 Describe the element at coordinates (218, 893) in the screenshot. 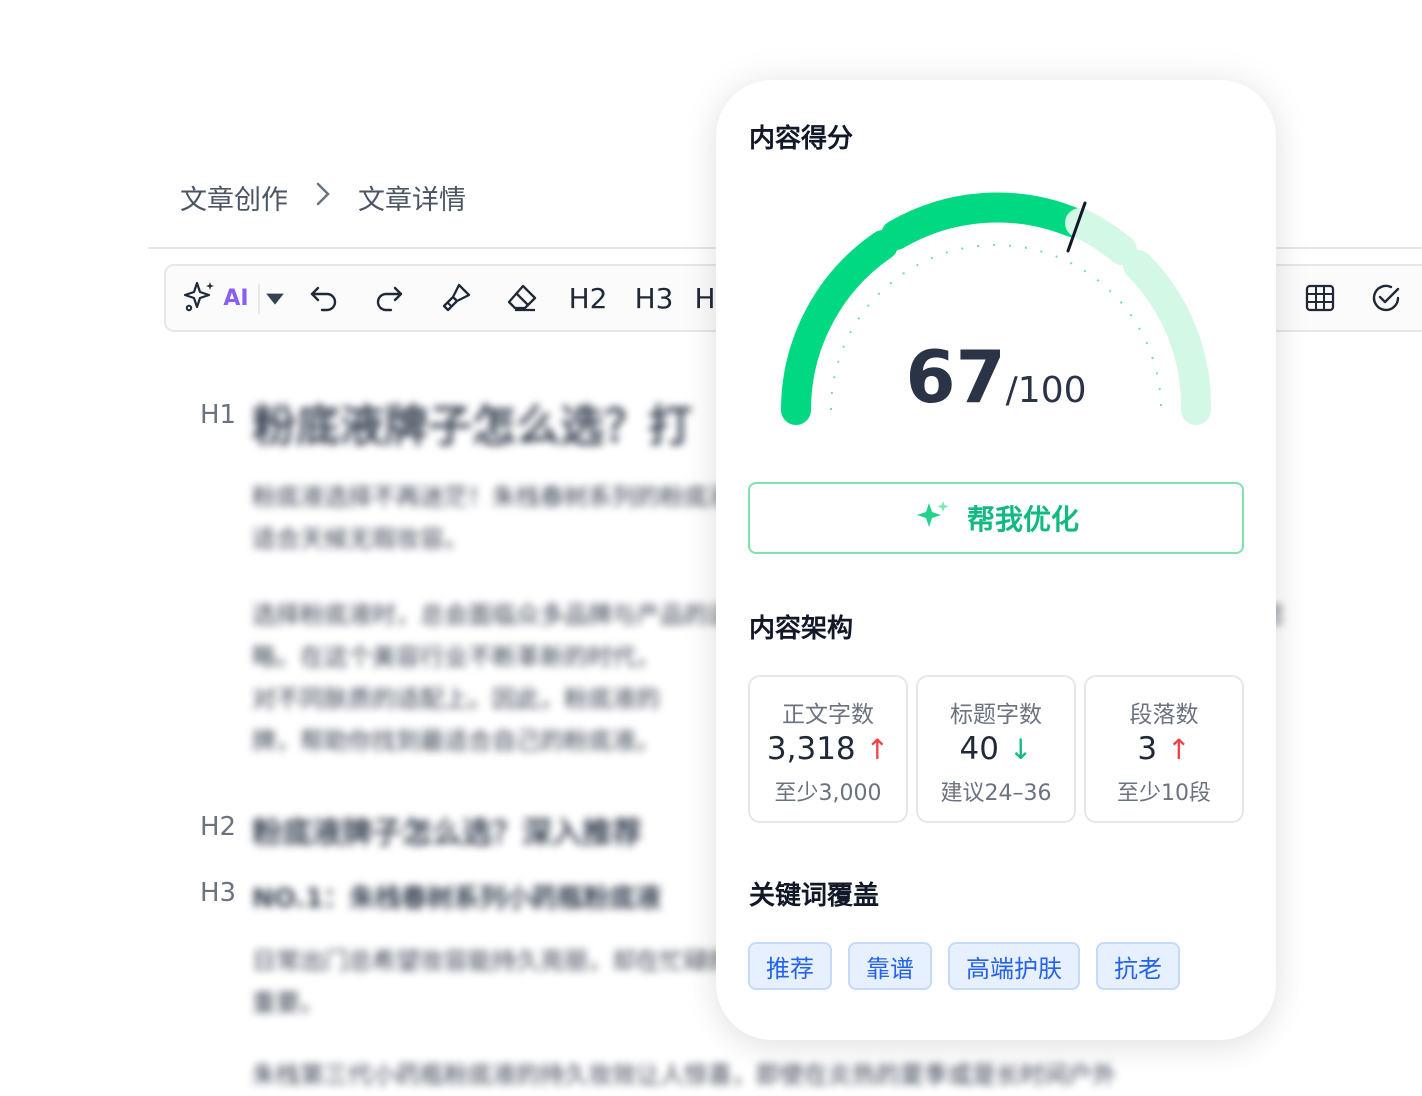

I see `h3-marker: H3` at that location.